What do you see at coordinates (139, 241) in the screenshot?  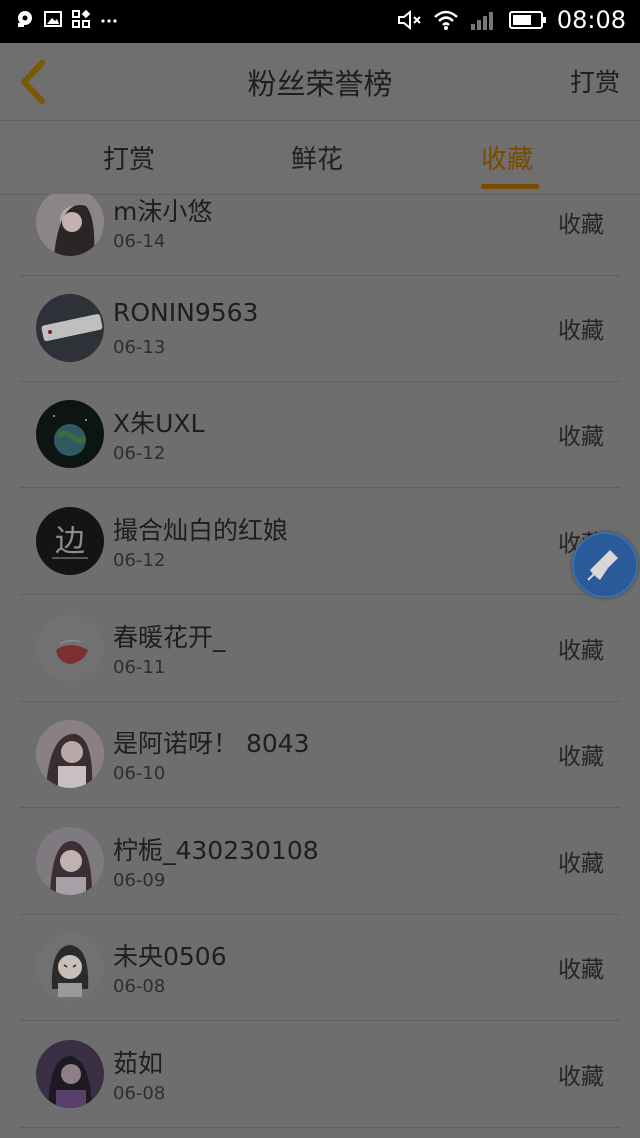 I see `fan-date: 06-14` at bounding box center [139, 241].